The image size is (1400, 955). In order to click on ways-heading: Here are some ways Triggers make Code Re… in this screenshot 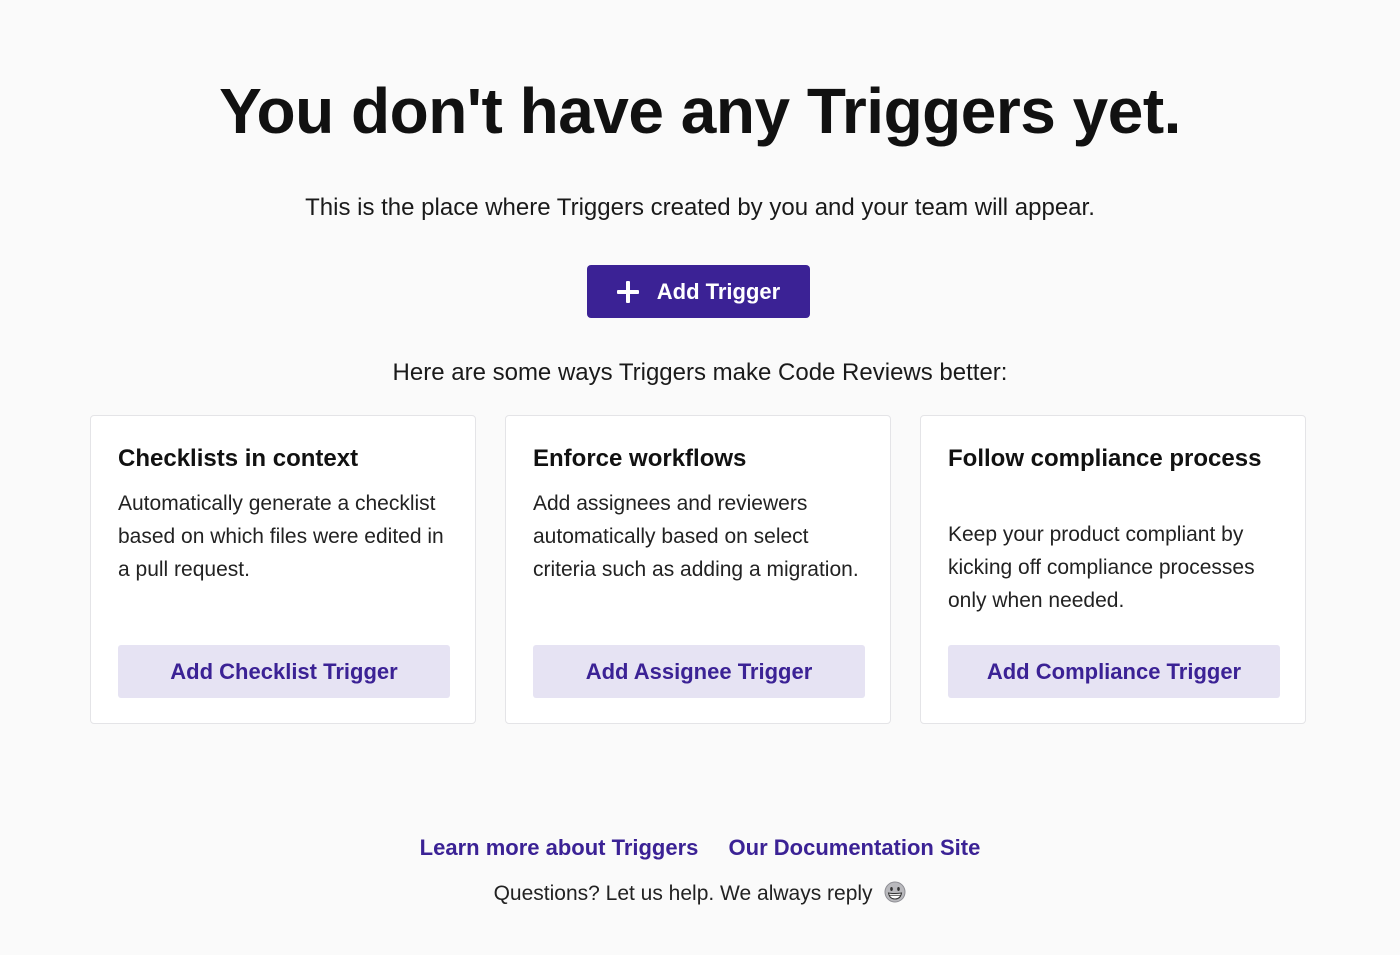, I will do `click(700, 372)`.